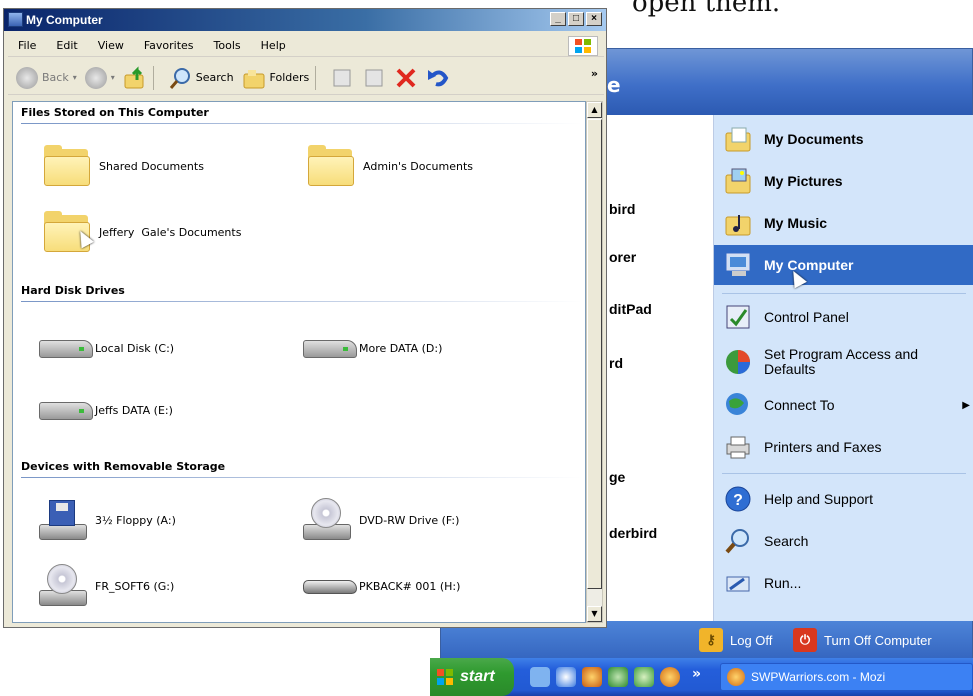  Describe the element at coordinates (63, 520) in the screenshot. I see `floppy-drive-icon` at that location.